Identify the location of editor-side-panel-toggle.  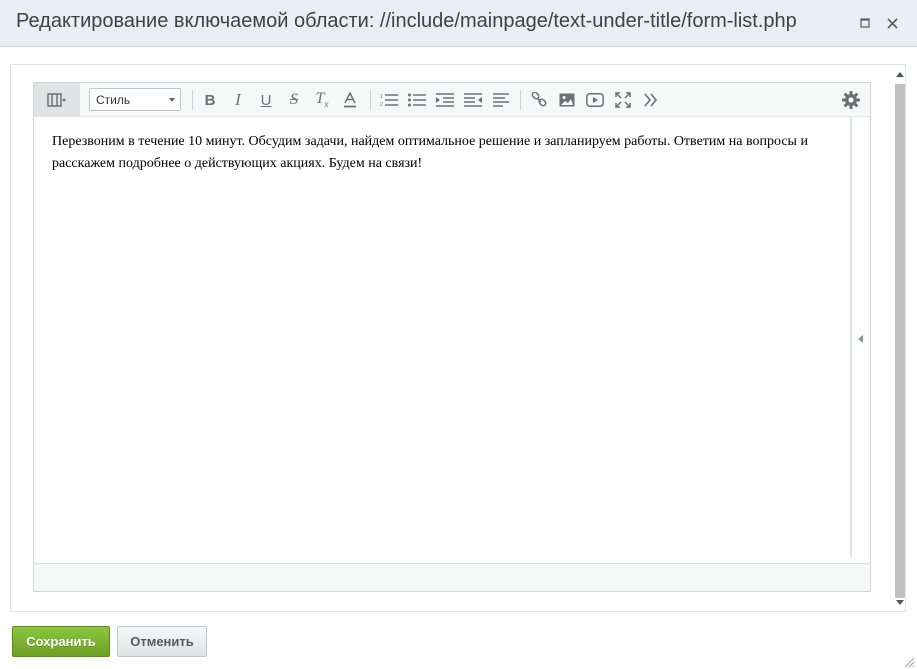
(860, 337).